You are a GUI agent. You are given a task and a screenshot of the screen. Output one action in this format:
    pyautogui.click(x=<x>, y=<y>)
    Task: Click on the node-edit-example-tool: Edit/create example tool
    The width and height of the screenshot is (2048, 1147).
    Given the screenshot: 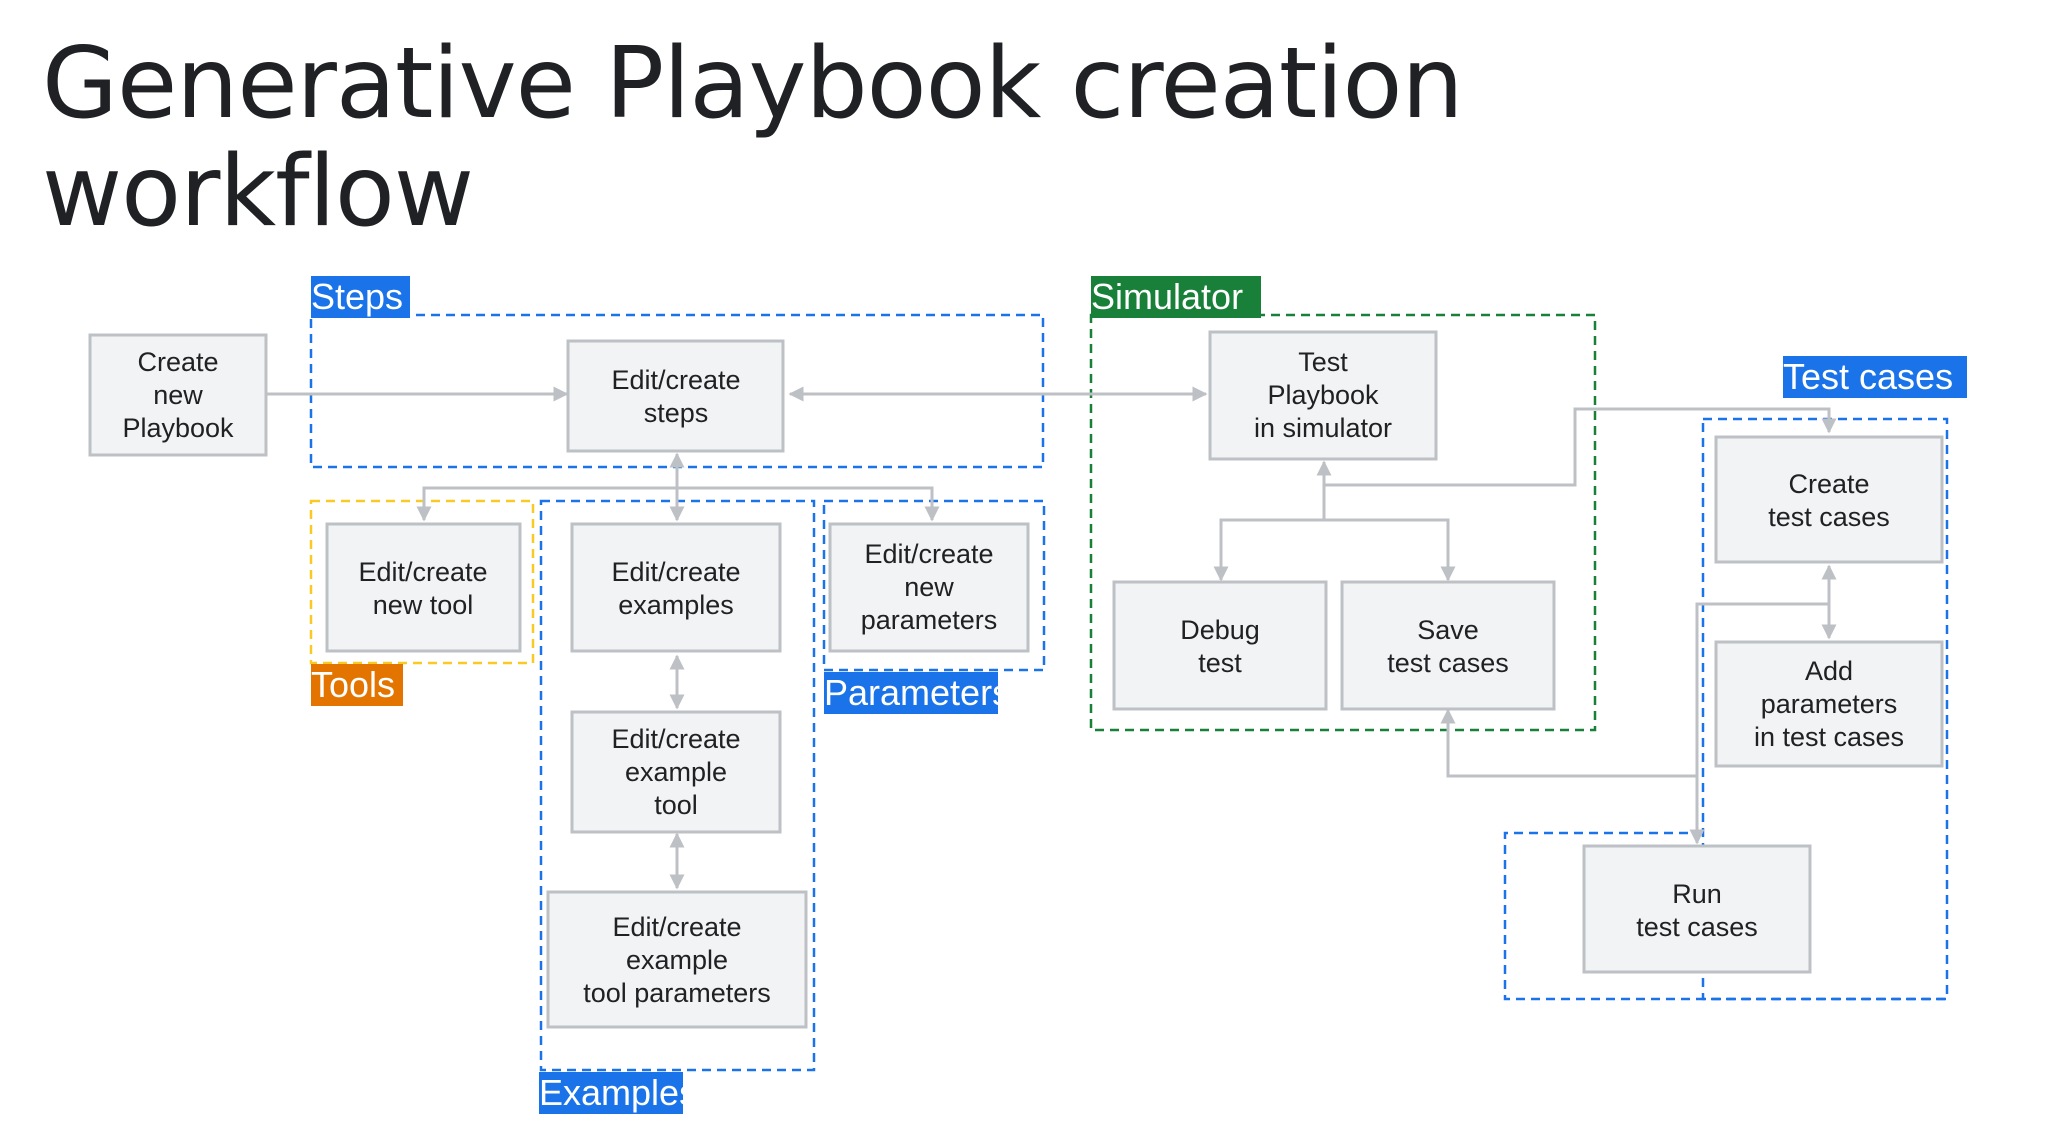 What is the action you would take?
    pyautogui.click(x=676, y=772)
    